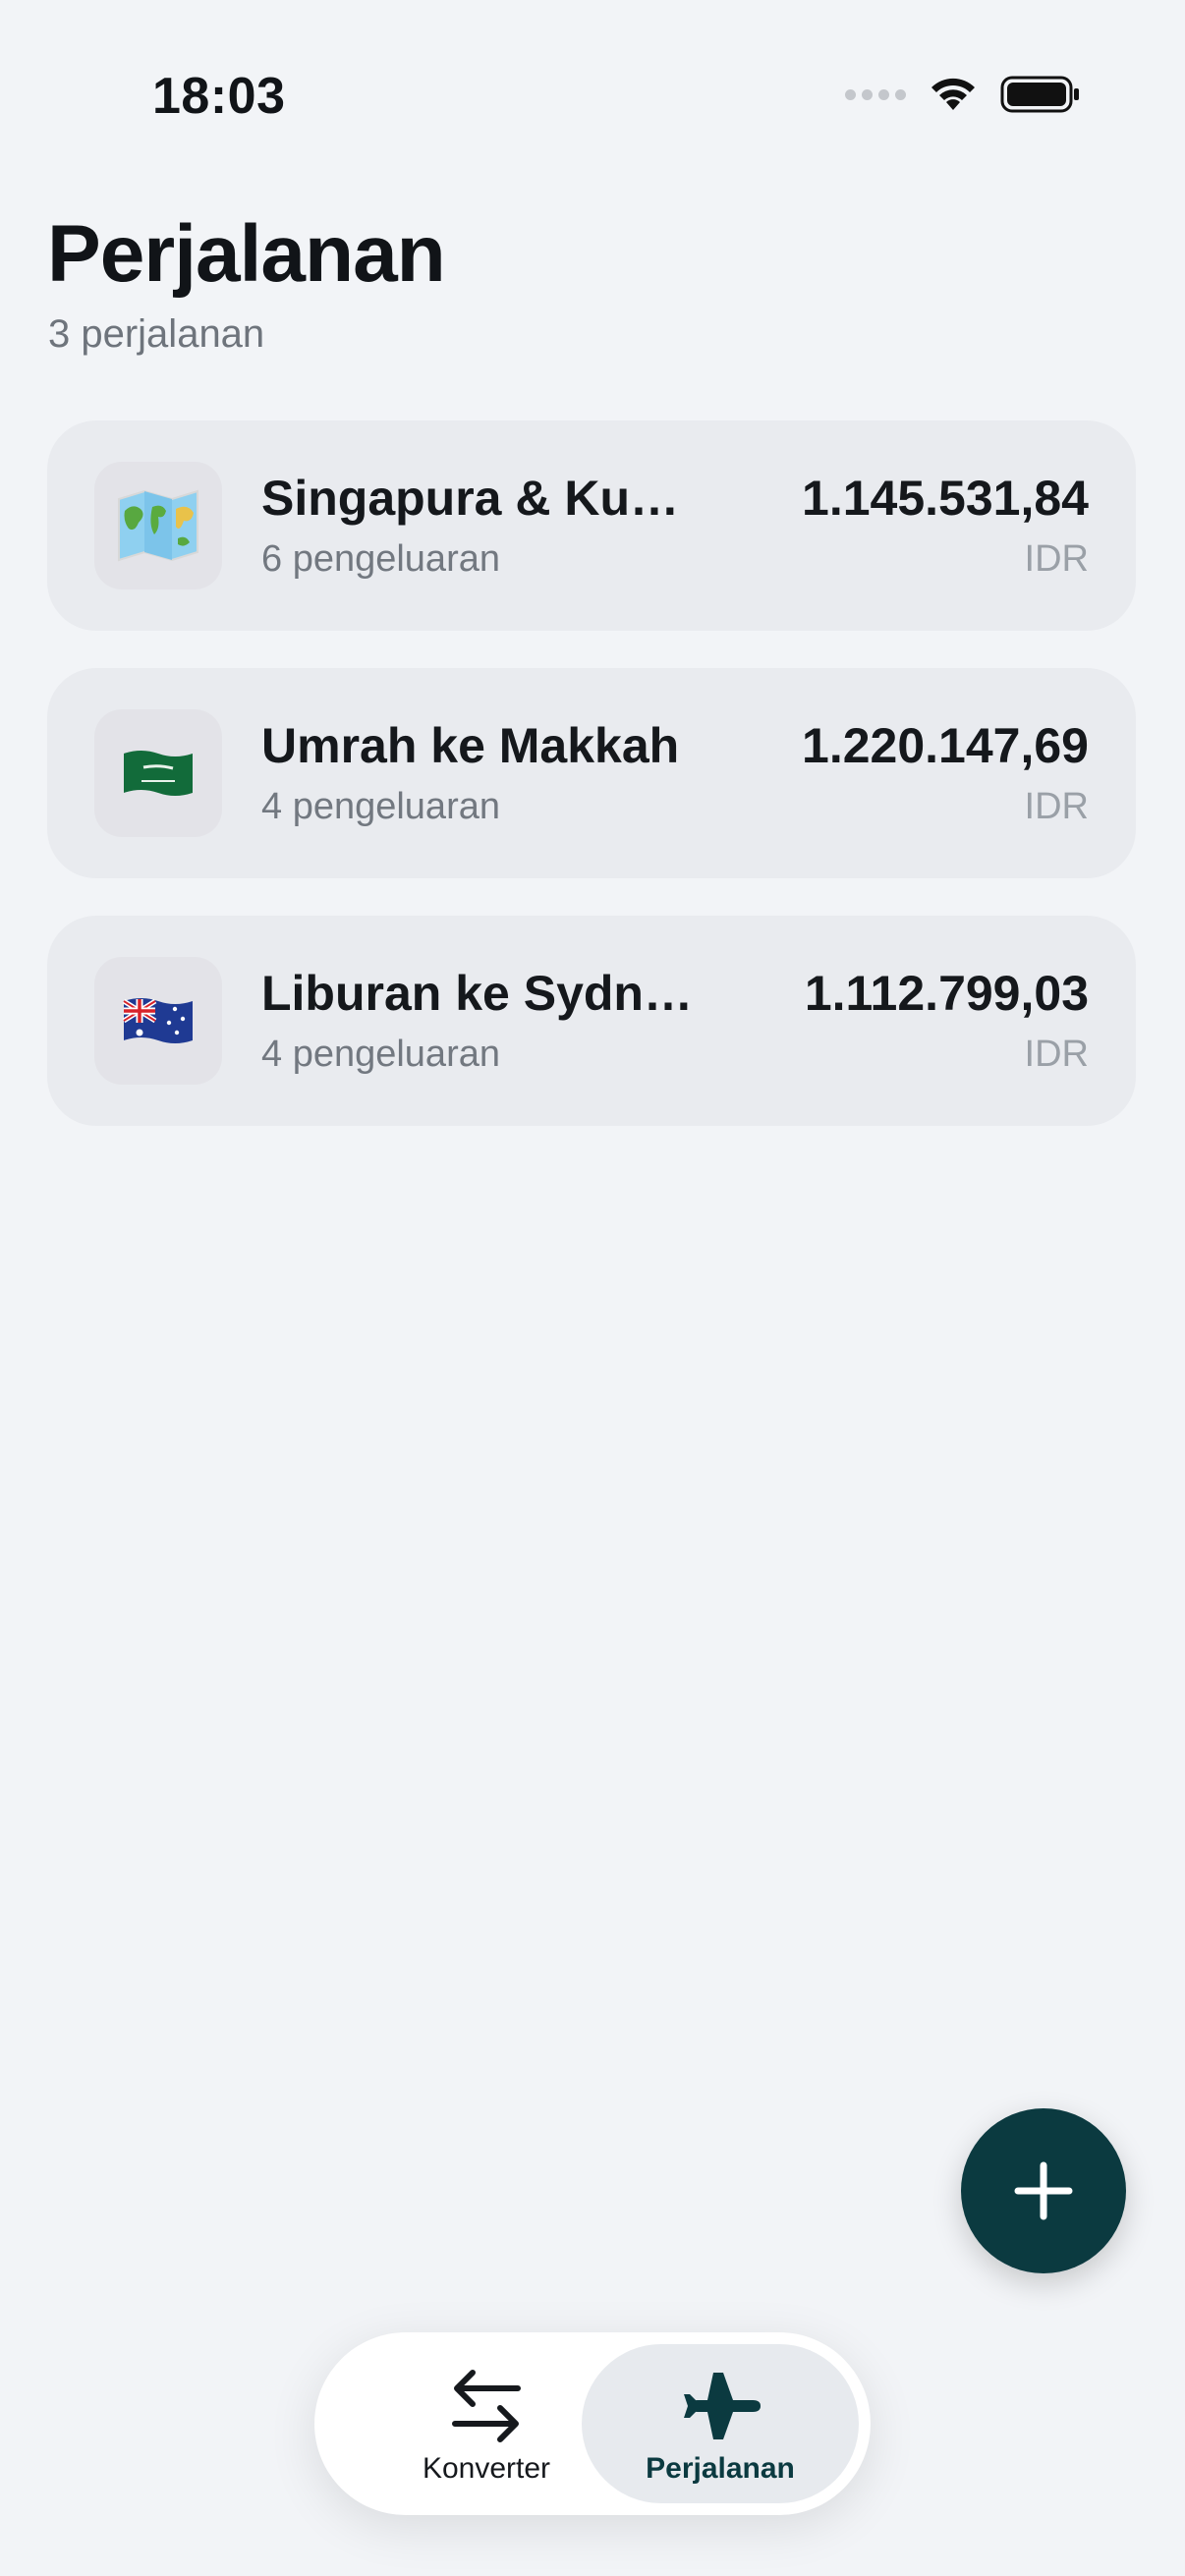 This screenshot has width=1185, height=2576. What do you see at coordinates (953, 94) in the screenshot?
I see `wifi-icon` at bounding box center [953, 94].